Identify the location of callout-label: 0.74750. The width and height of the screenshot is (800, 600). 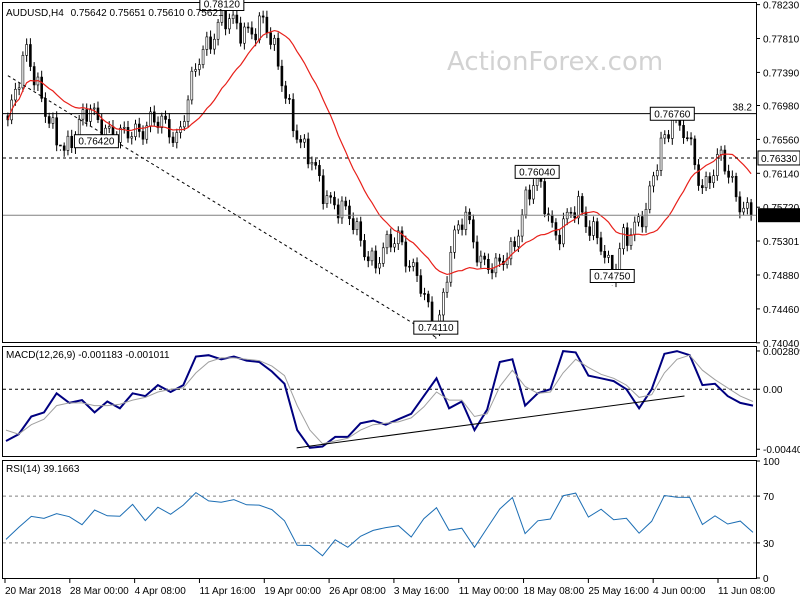
(612, 277).